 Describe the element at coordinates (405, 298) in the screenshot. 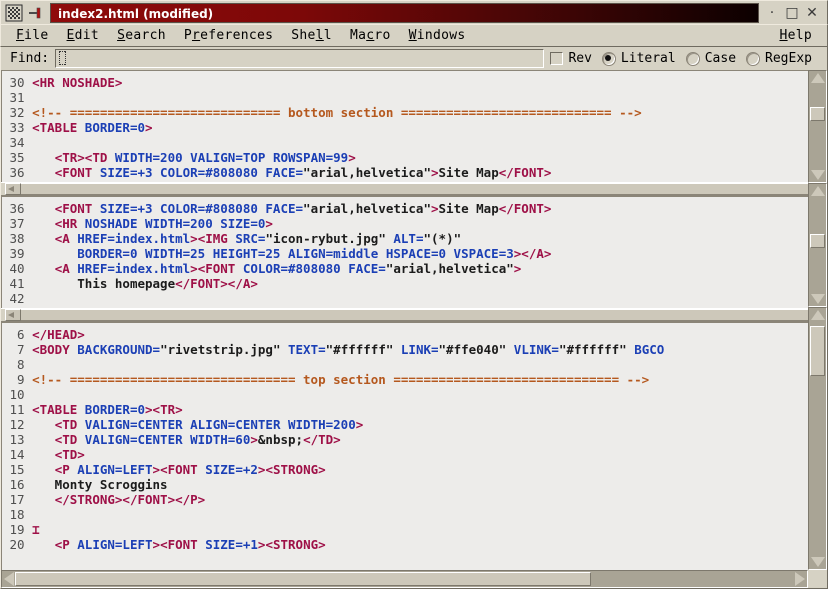

I see `code-line: 42` at that location.